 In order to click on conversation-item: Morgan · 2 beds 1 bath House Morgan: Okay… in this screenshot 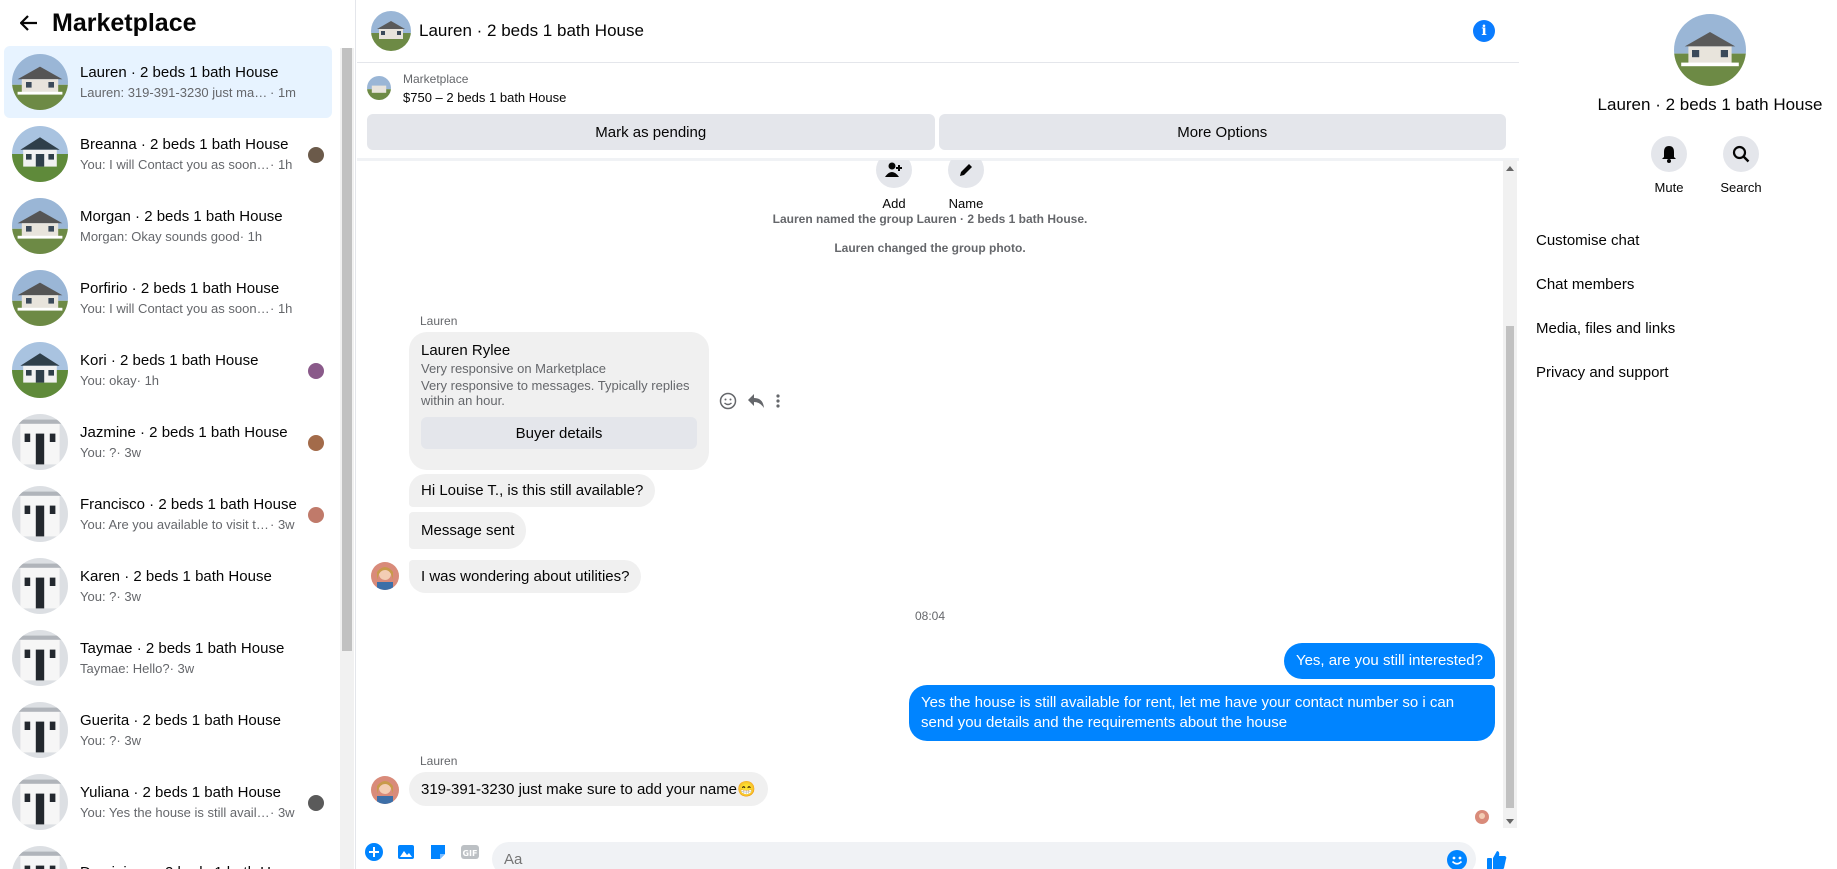, I will do `click(168, 226)`.